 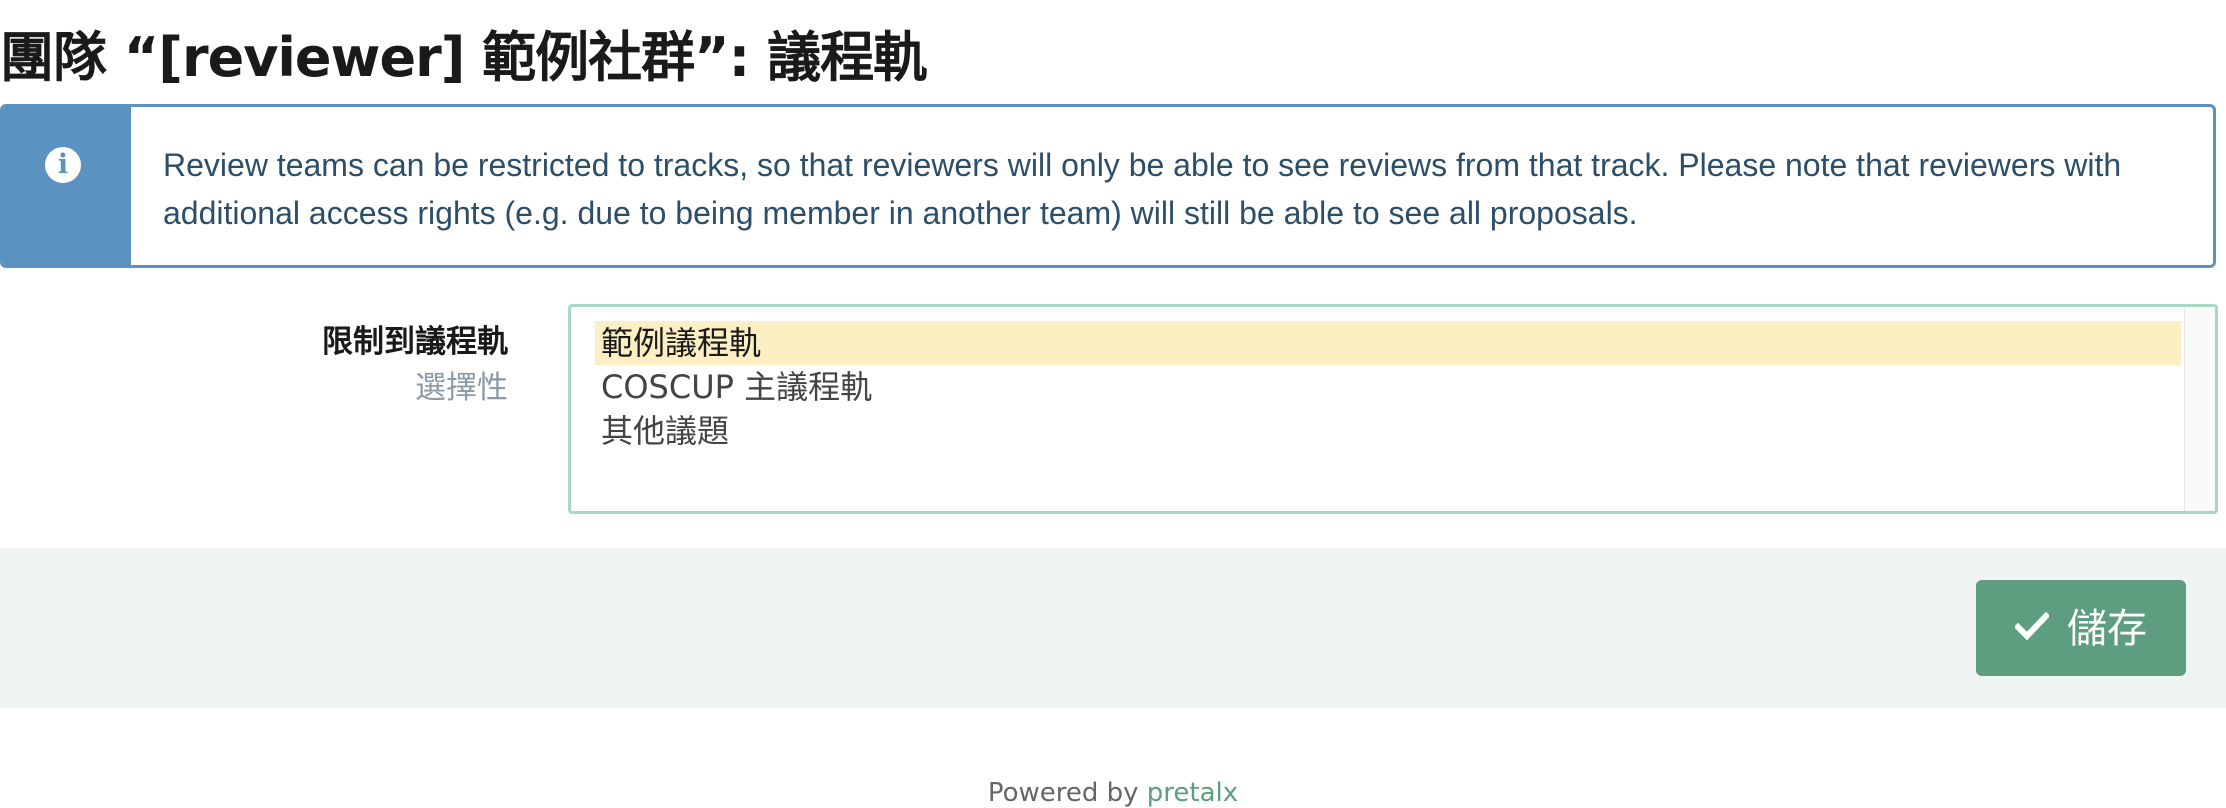 I want to click on tracks-field-optional-hint: 選擇性, so click(x=461, y=388).